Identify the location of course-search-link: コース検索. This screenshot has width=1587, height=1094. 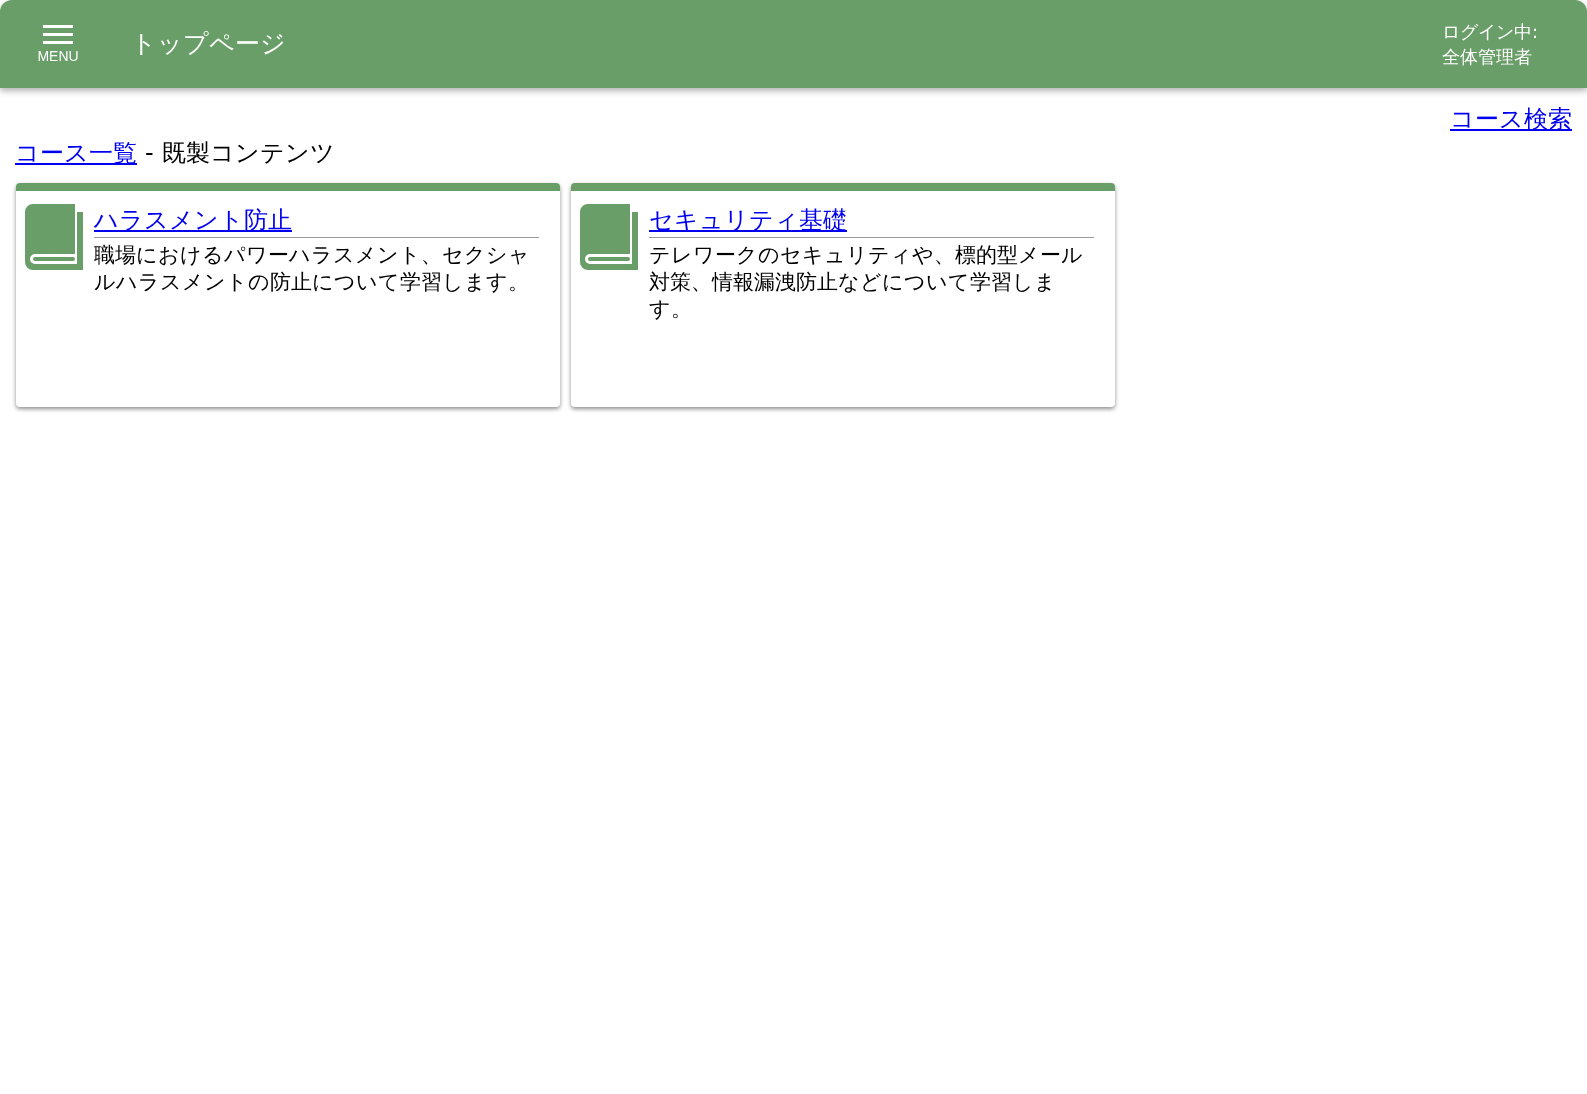
(1511, 119).